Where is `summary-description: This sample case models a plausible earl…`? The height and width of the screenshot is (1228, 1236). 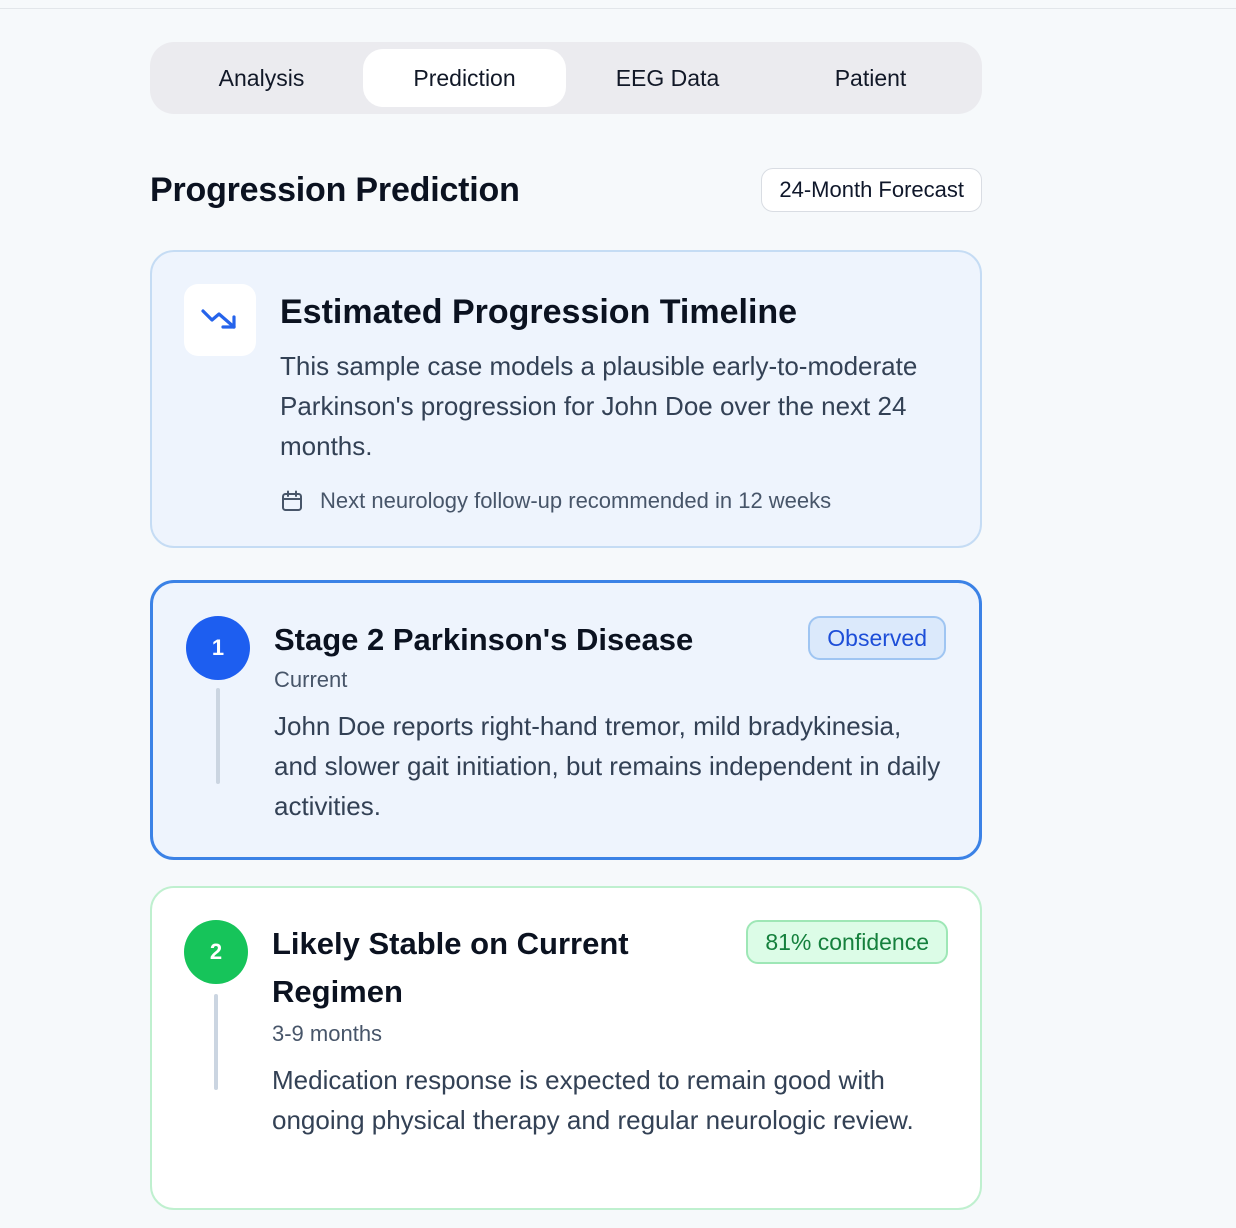
summary-description: This sample case models a plausible earl… is located at coordinates (599, 406).